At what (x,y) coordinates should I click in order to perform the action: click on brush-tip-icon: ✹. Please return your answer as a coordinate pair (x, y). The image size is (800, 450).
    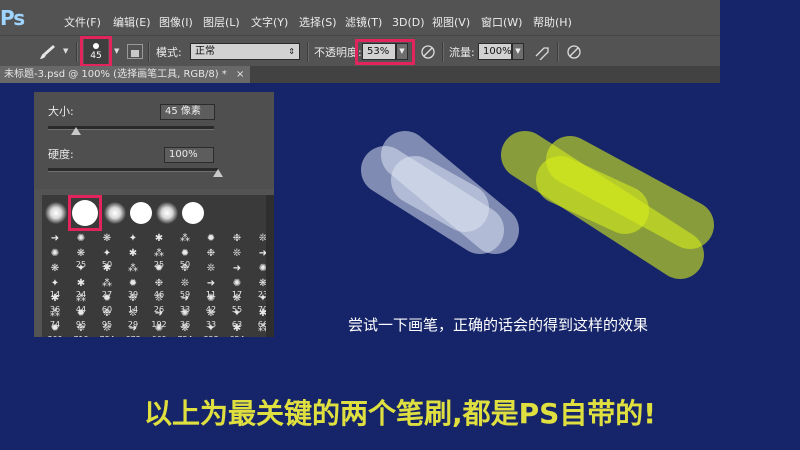
    Looking at the image, I should click on (211, 238).